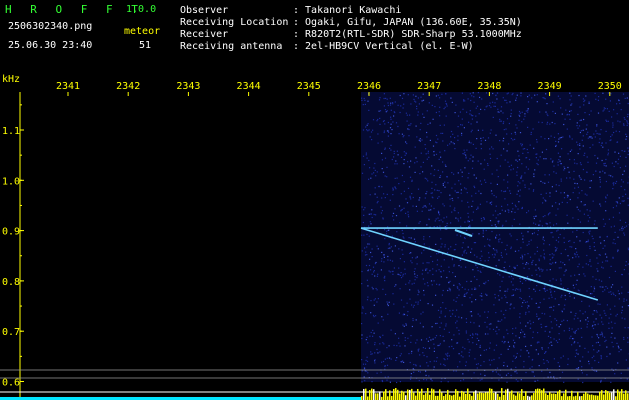  I want to click on y-tick-label: 0.8, so click(11, 282).